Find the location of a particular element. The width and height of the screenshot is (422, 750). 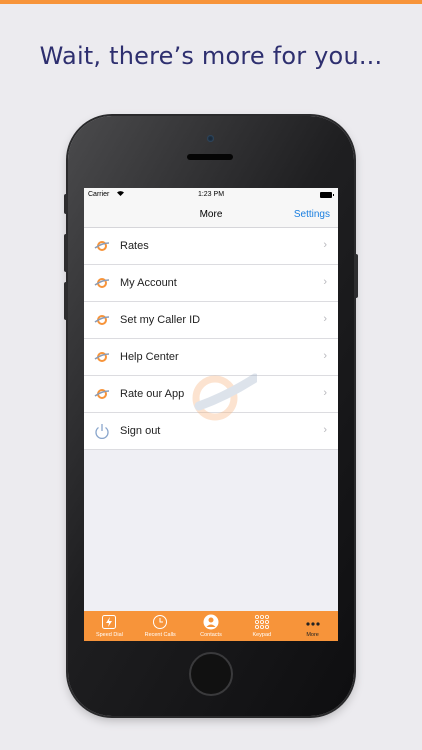

tab-speed-dial: Speed Dial is located at coordinates (109, 626).